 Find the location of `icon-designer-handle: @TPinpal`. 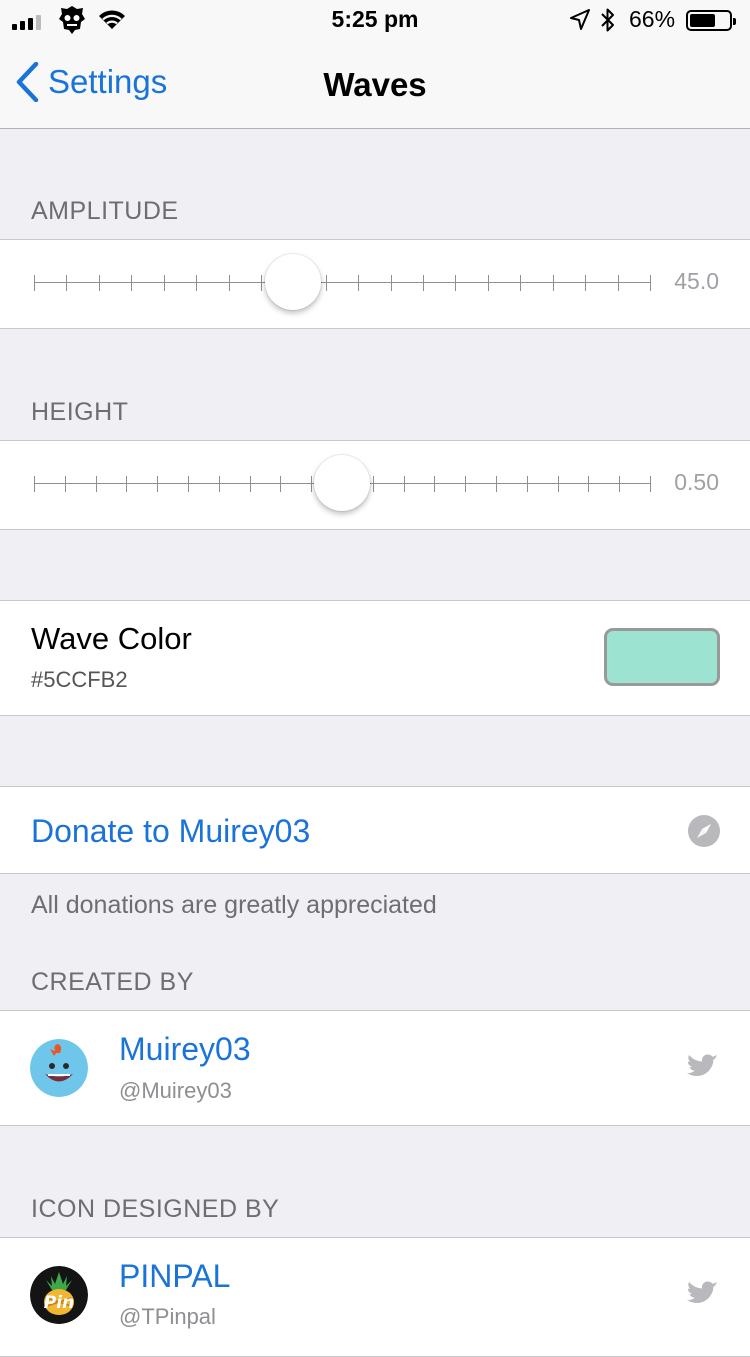

icon-designer-handle: @TPinpal is located at coordinates (167, 1316).